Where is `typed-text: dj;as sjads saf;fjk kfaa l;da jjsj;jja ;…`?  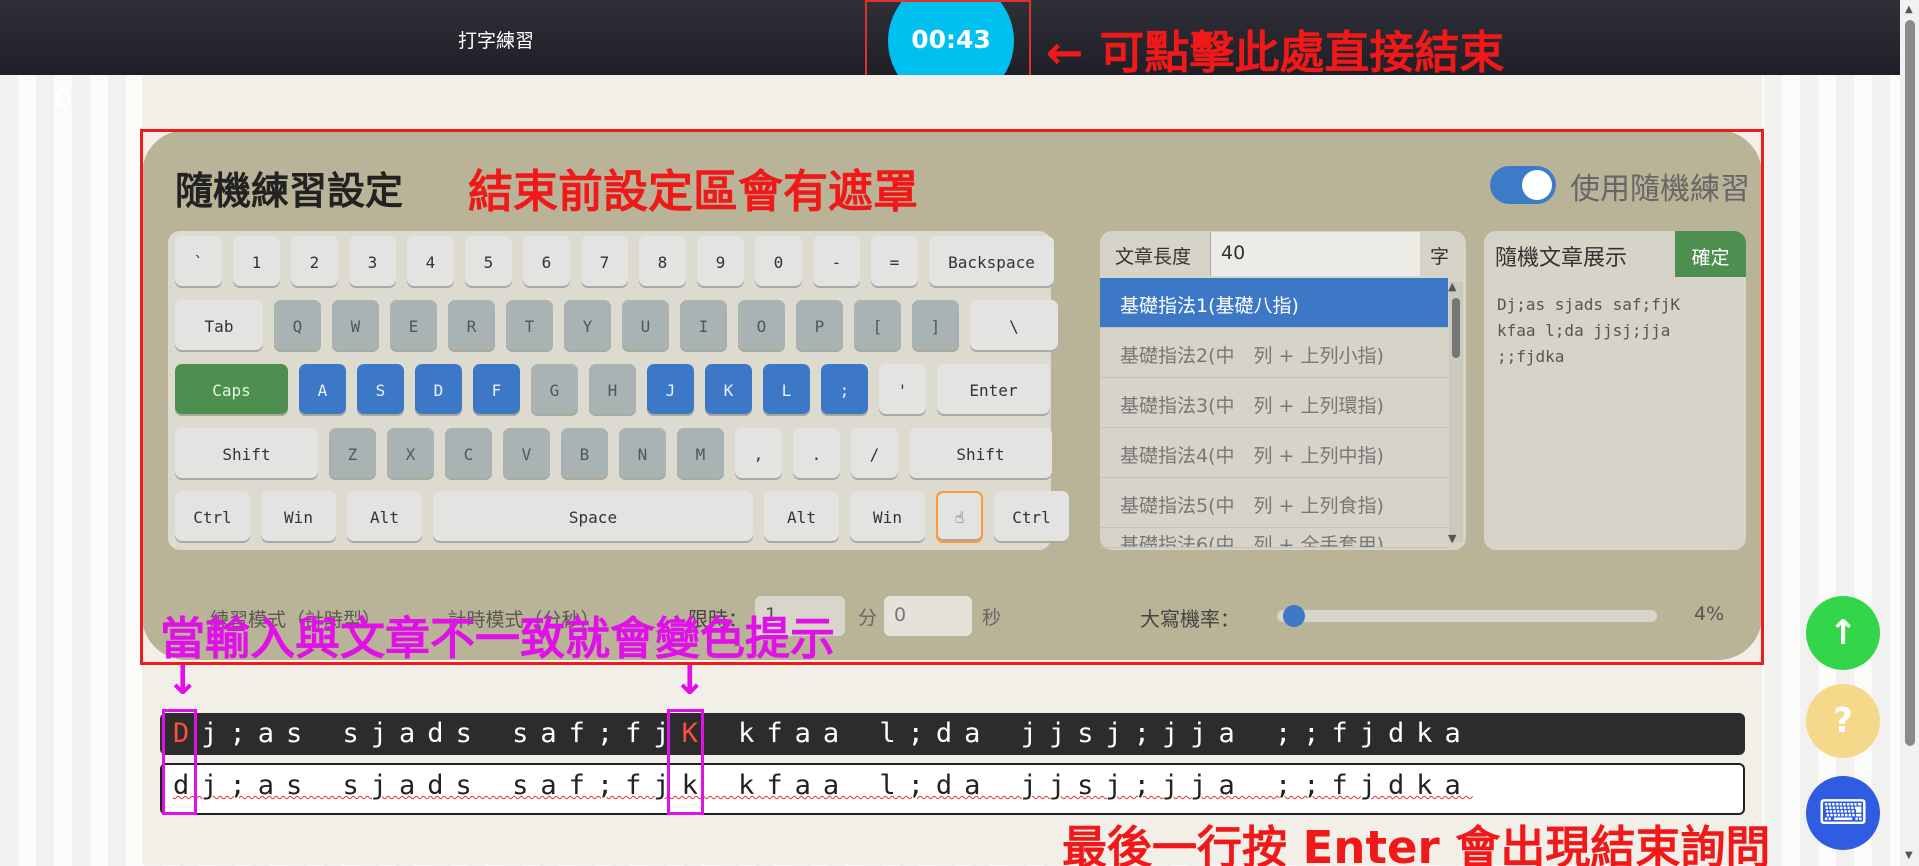
typed-text: dj;as sjads saf;fjk kfaa l;da jjsj;jja ;… is located at coordinates (823, 785).